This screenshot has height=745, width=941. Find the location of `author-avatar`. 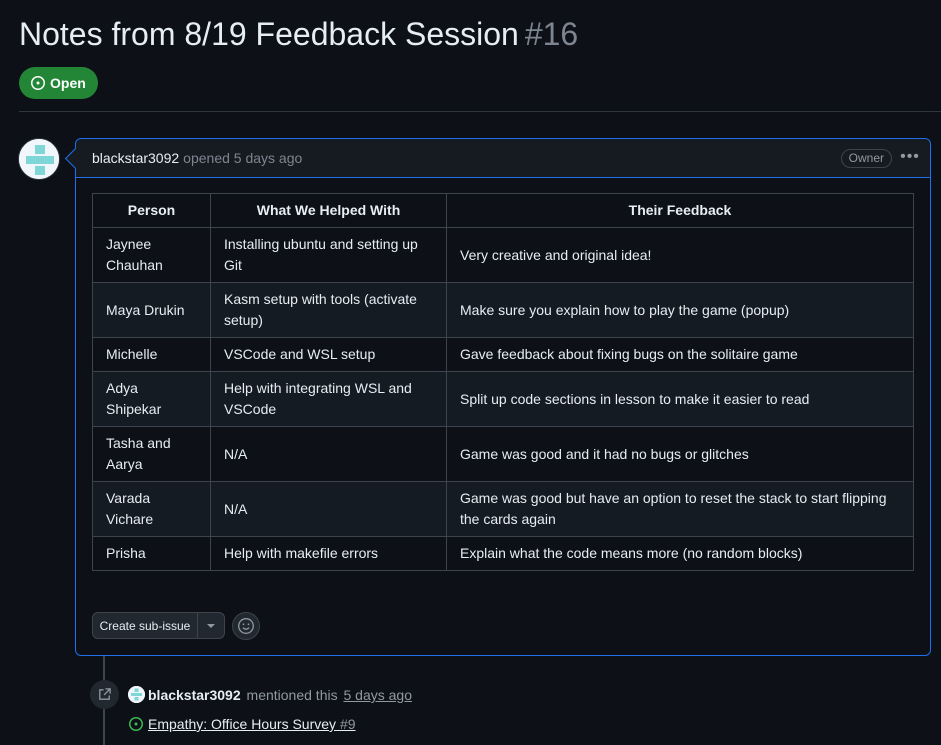

author-avatar is located at coordinates (39, 159).